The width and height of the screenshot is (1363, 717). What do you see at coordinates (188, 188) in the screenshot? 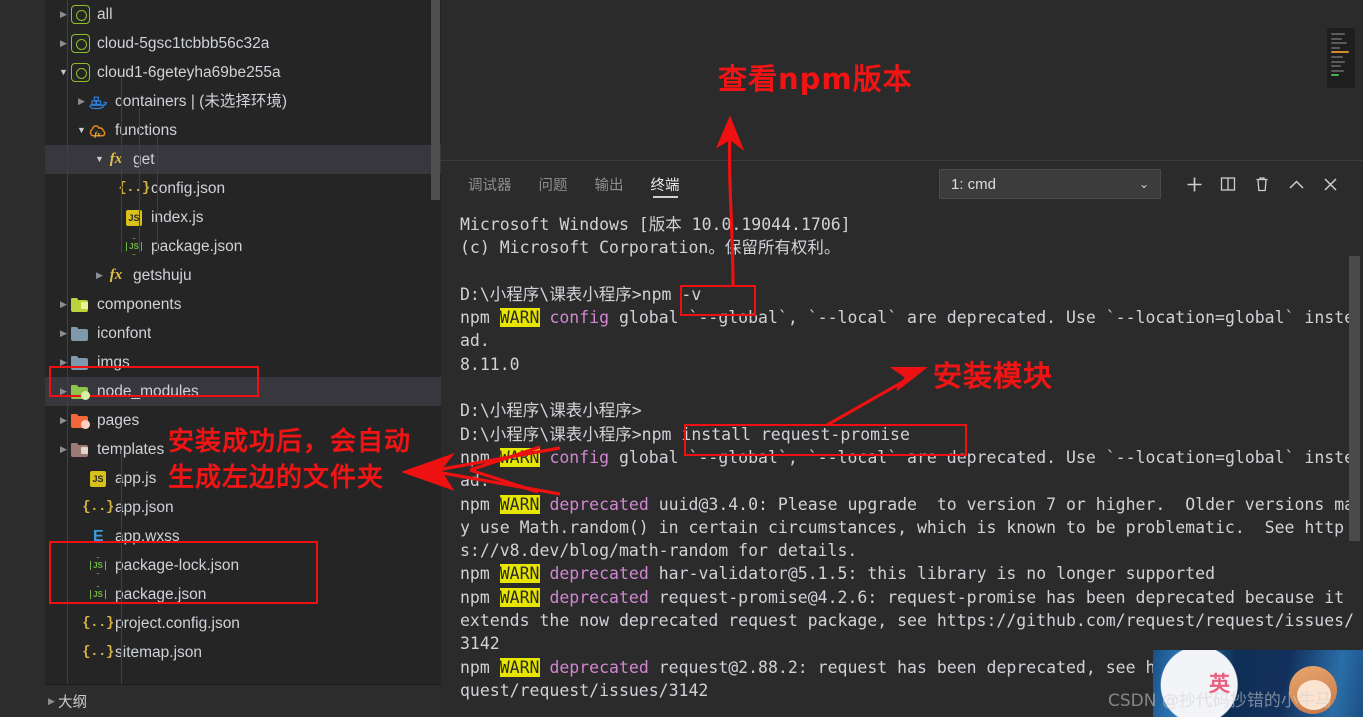
I see `tree-item-label: config.json` at bounding box center [188, 188].